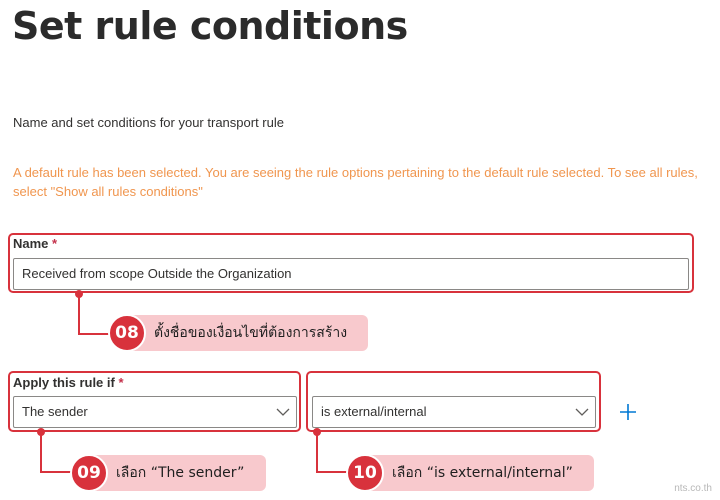 The height and width of the screenshot is (500, 720). I want to click on annotation-callout-10: เลือก “is external/internal”, so click(478, 473).